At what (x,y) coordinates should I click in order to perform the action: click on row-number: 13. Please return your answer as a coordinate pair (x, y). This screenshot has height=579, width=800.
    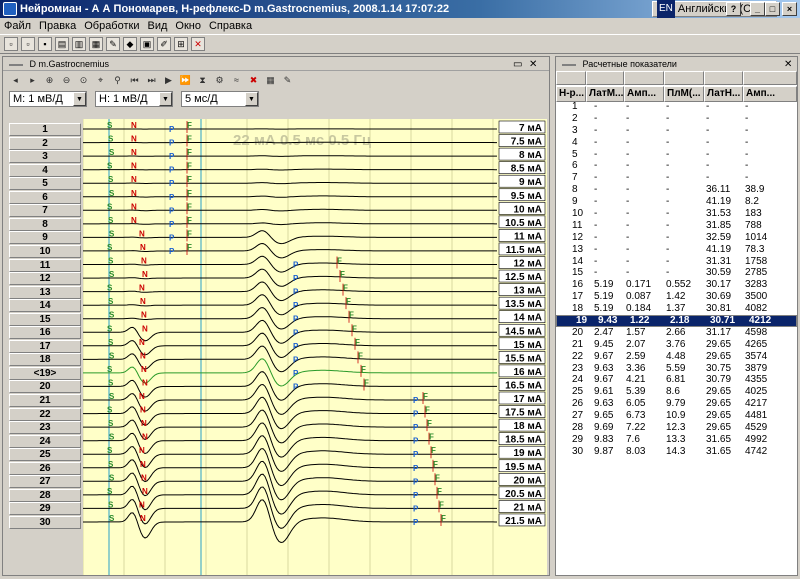
    Looking at the image, I should click on (45, 292).